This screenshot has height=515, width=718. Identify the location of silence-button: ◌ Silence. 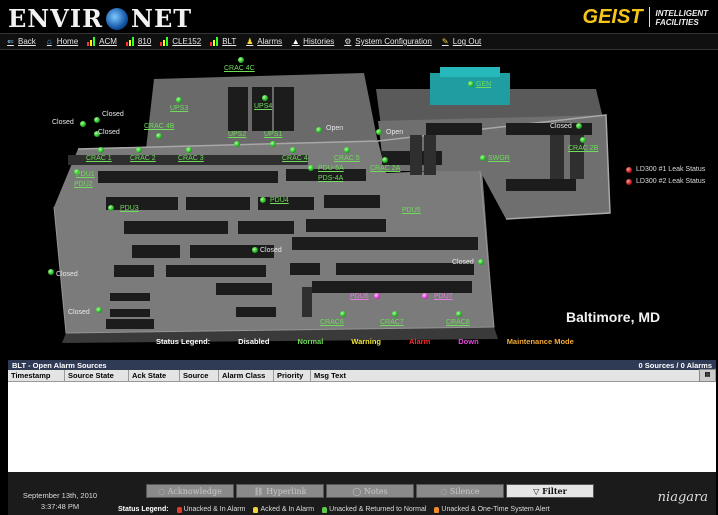
(460, 491).